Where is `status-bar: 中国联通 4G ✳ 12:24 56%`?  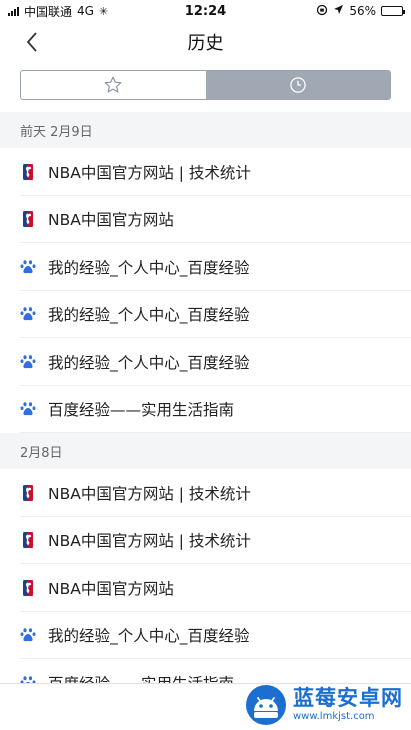
status-bar: 中国联通 4G ✳ 12:24 56% is located at coordinates (205, 11).